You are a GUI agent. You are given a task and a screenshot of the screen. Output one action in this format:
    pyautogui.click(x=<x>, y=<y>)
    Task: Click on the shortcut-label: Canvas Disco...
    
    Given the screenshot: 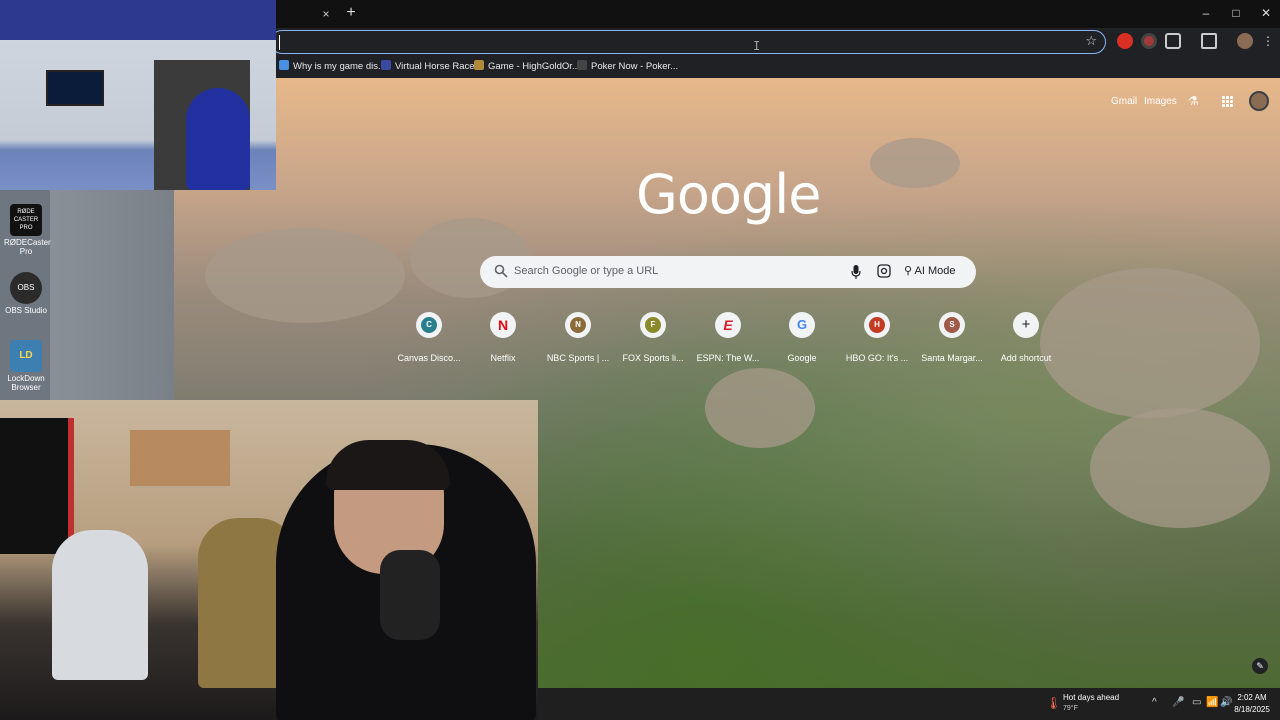 What is the action you would take?
    pyautogui.click(x=429, y=358)
    